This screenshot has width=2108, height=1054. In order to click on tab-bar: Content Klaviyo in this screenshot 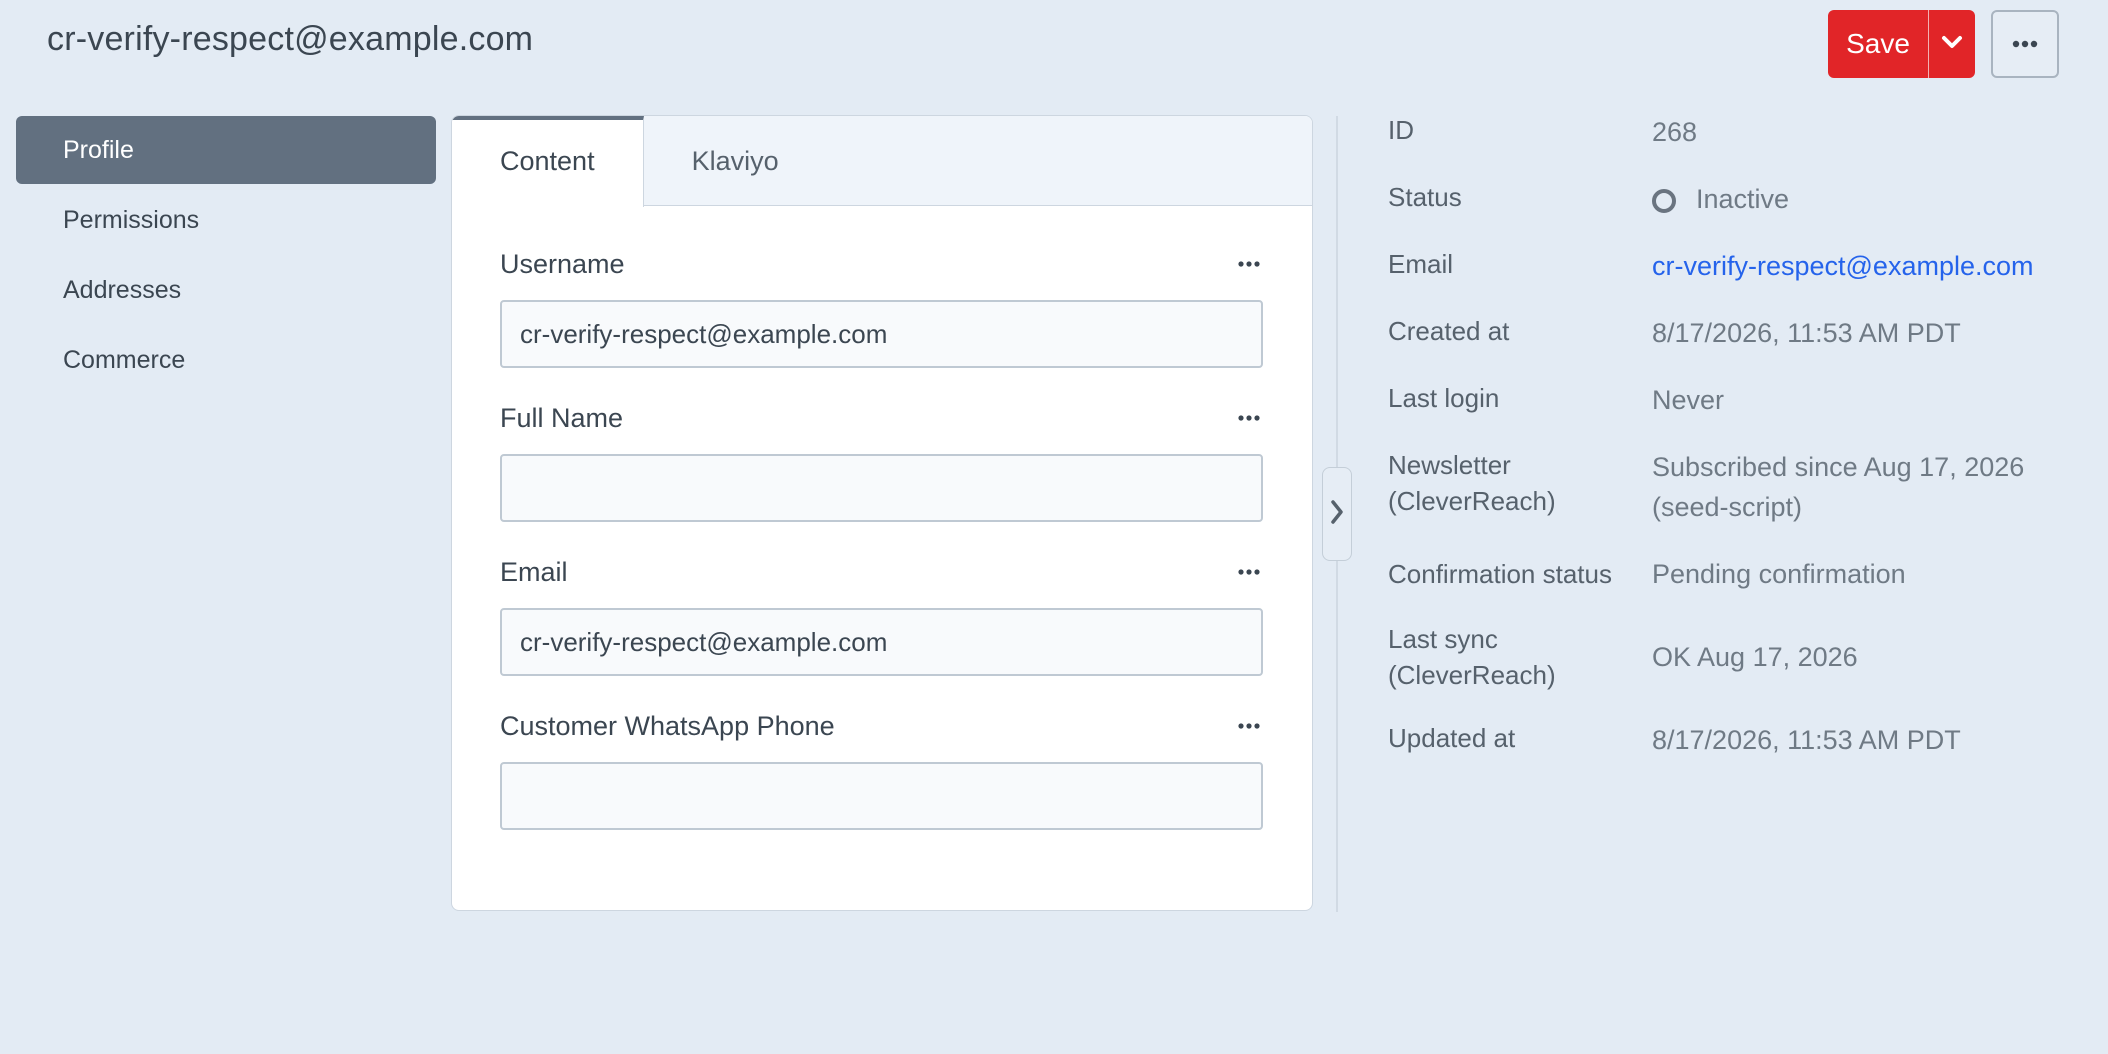, I will do `click(882, 161)`.